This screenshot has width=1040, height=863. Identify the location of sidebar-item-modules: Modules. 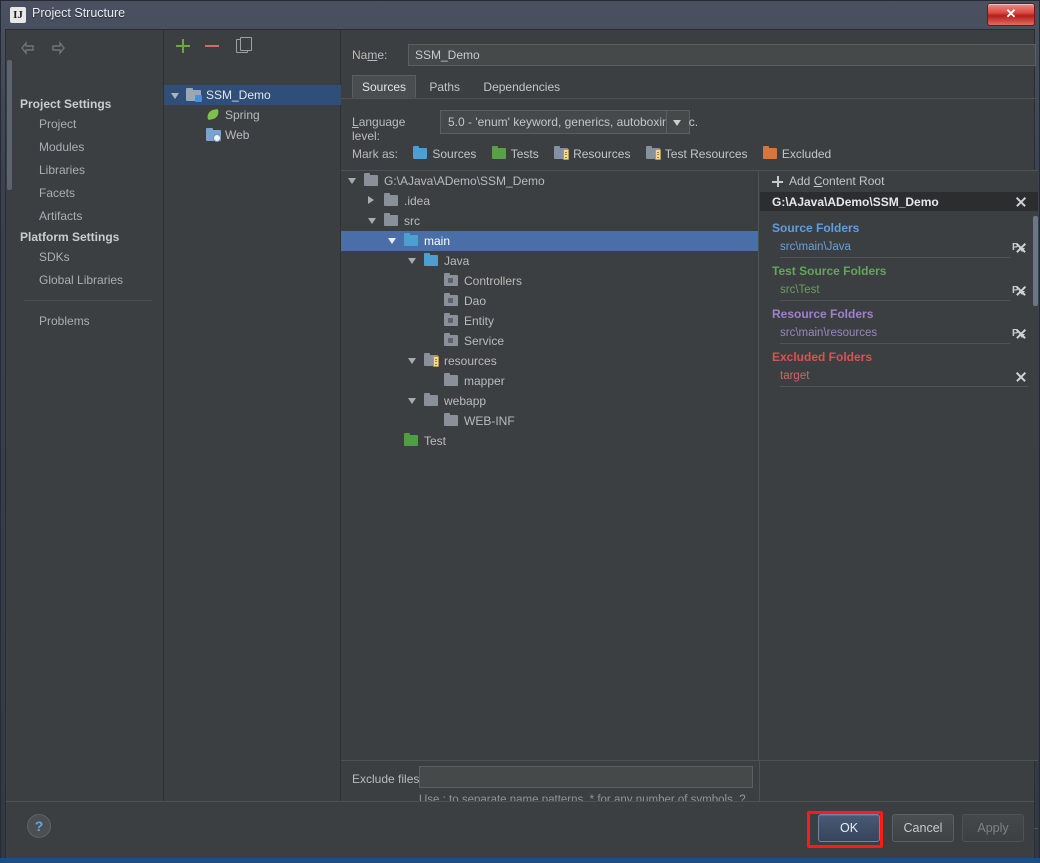
(61, 147).